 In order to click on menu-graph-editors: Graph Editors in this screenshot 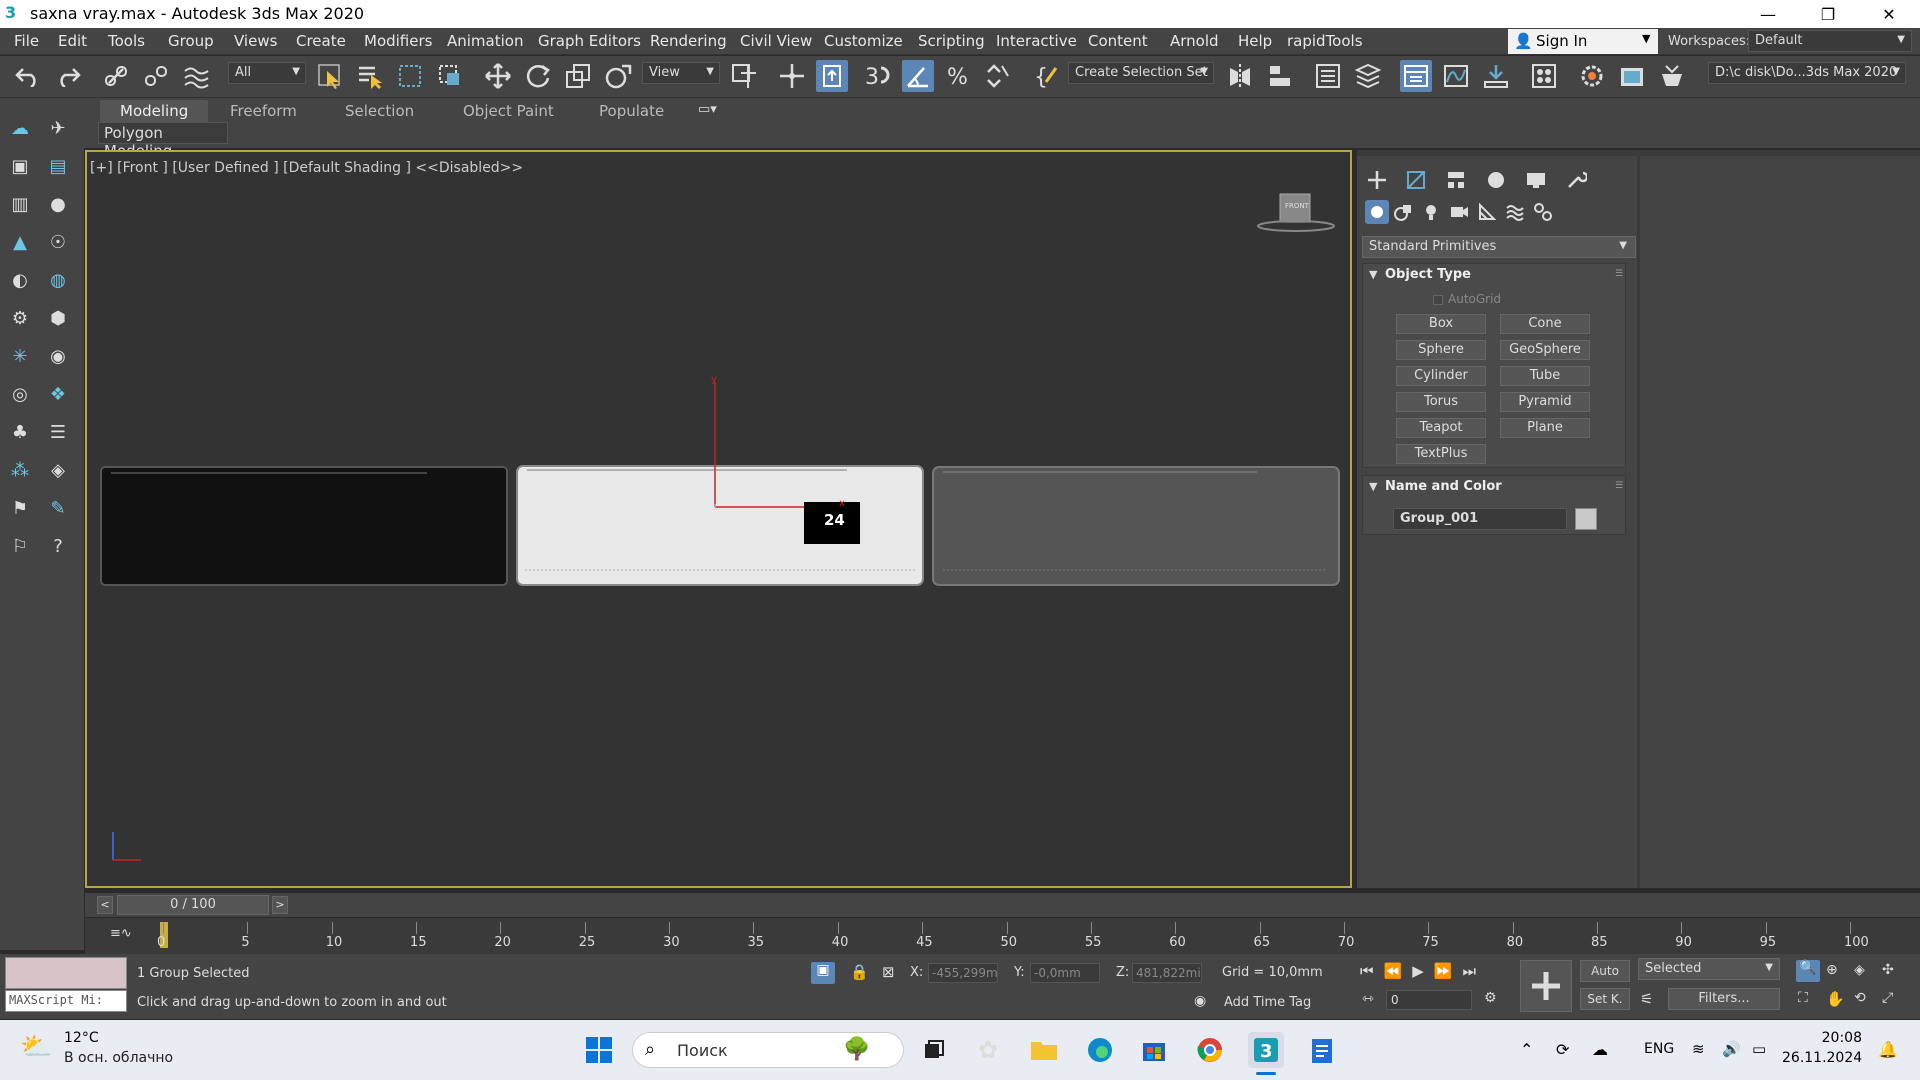, I will do `click(589, 41)`.